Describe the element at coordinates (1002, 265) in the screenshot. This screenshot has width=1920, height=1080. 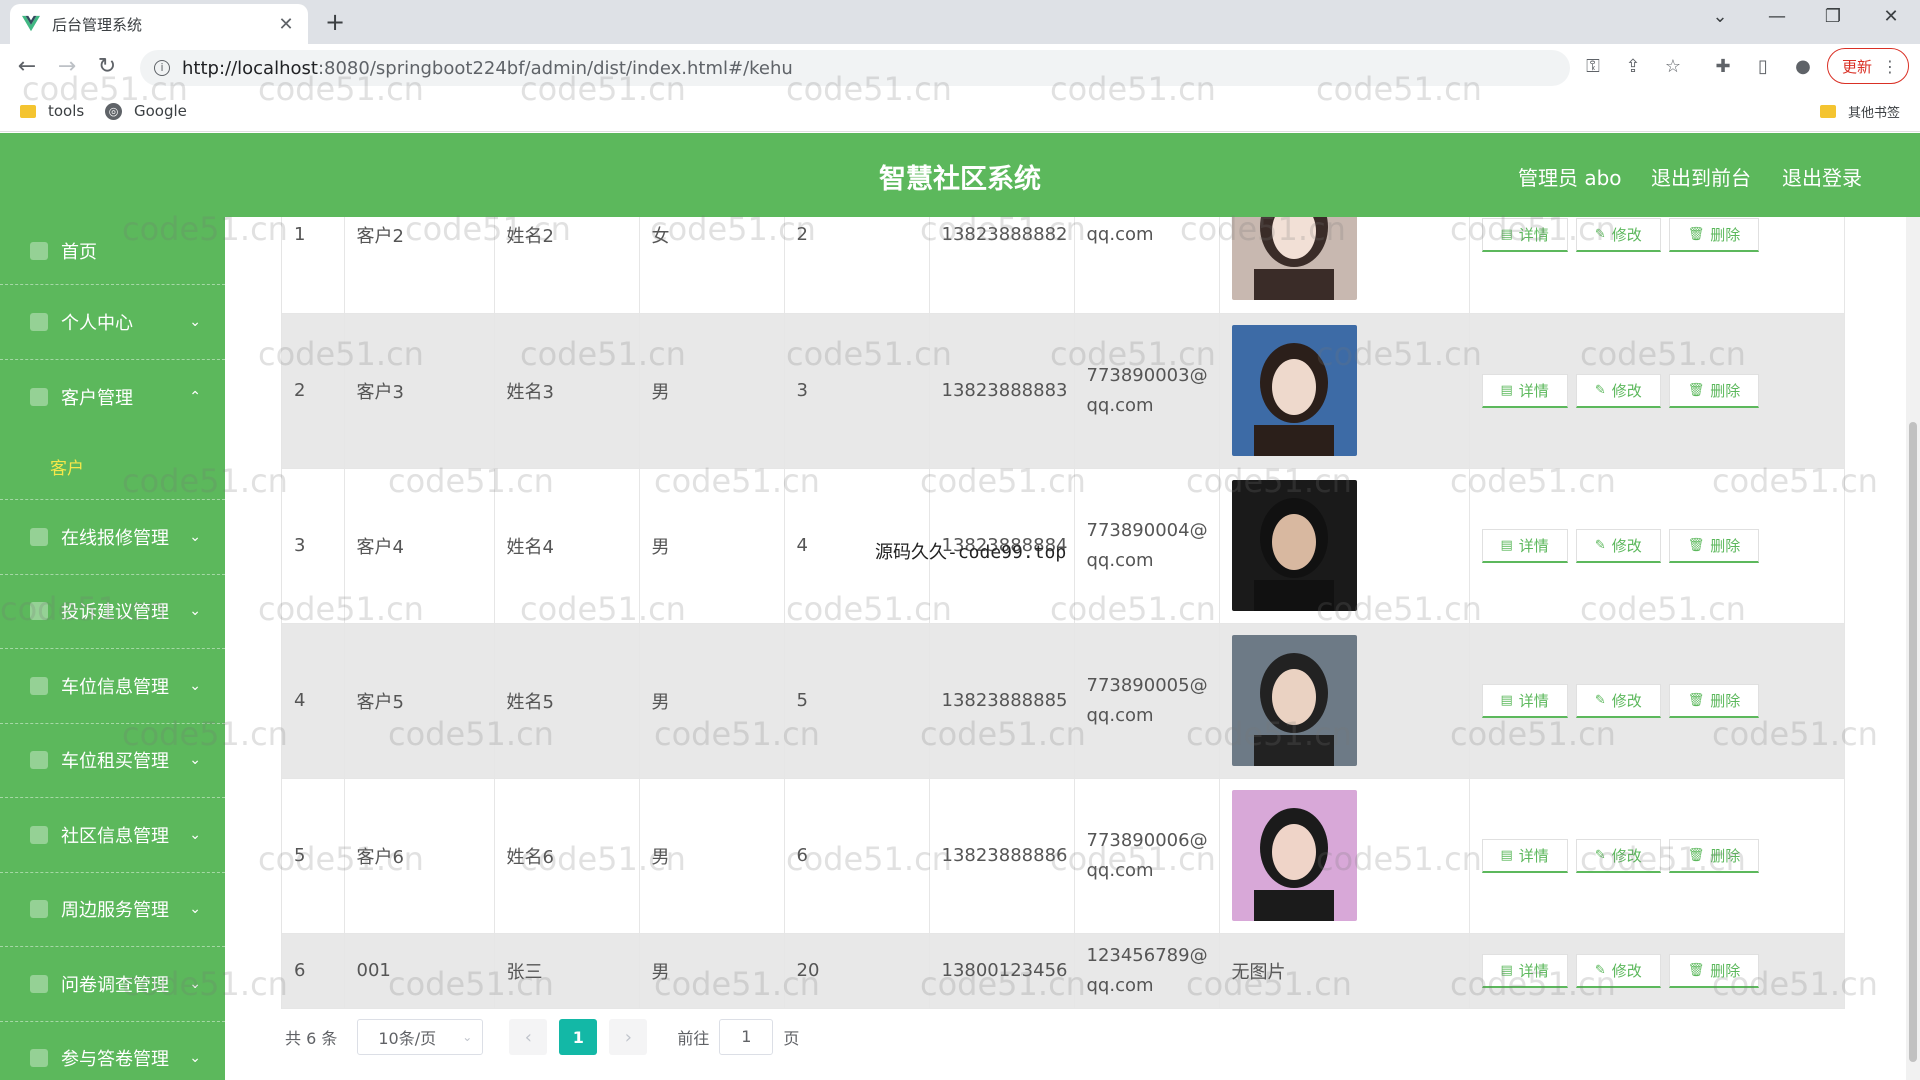
I see `customer-phone: 13823888882` at that location.